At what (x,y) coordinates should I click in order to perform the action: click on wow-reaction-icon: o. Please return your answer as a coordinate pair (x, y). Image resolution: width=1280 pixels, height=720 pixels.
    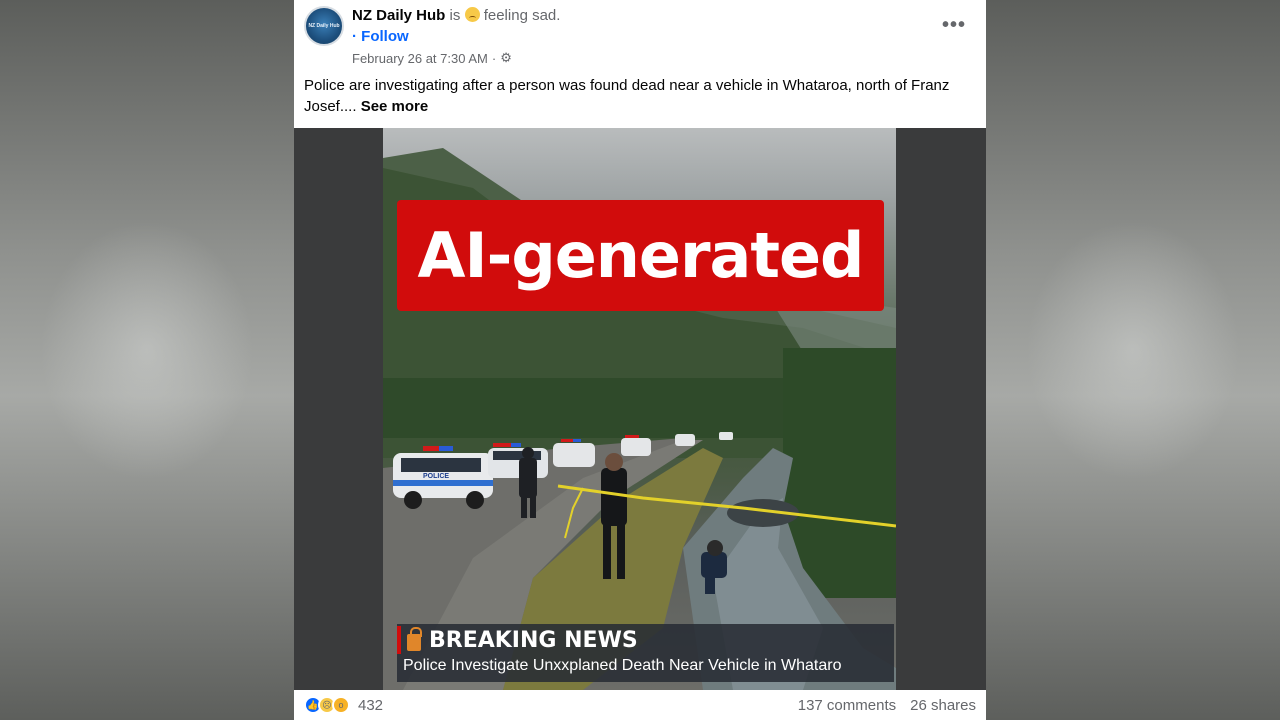
    Looking at the image, I should click on (341, 705).